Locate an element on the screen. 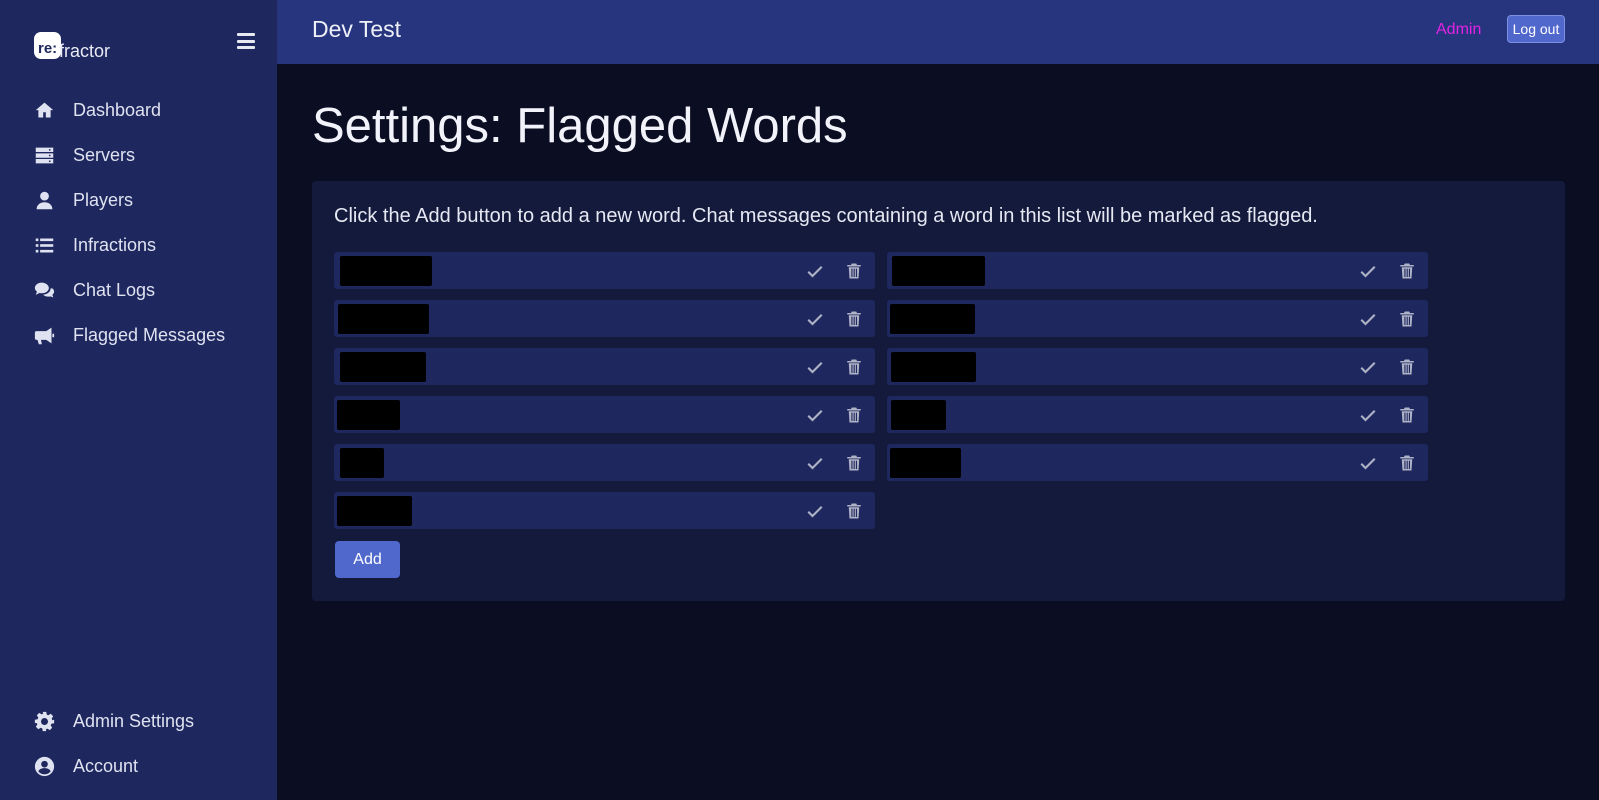 The image size is (1599, 800). sidebar-item-label: Infractions is located at coordinates (115, 245).